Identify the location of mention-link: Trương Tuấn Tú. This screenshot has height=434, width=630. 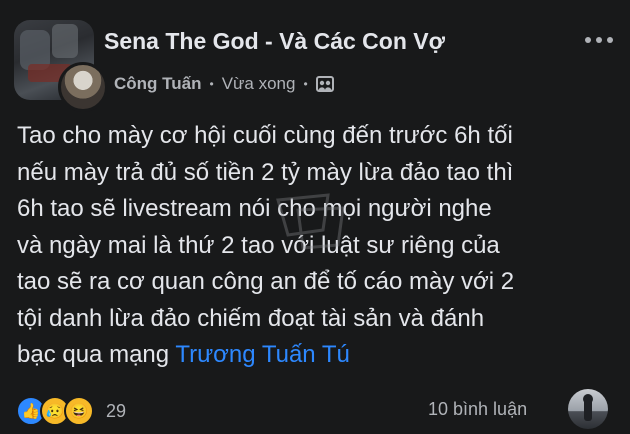
(262, 354).